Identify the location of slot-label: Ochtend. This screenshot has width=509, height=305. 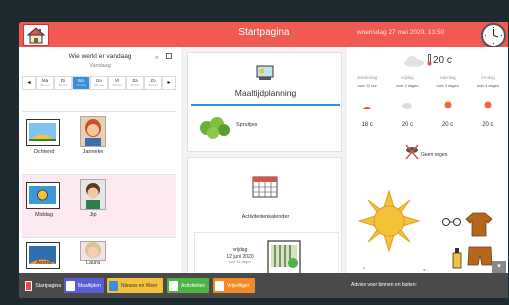
(44, 152).